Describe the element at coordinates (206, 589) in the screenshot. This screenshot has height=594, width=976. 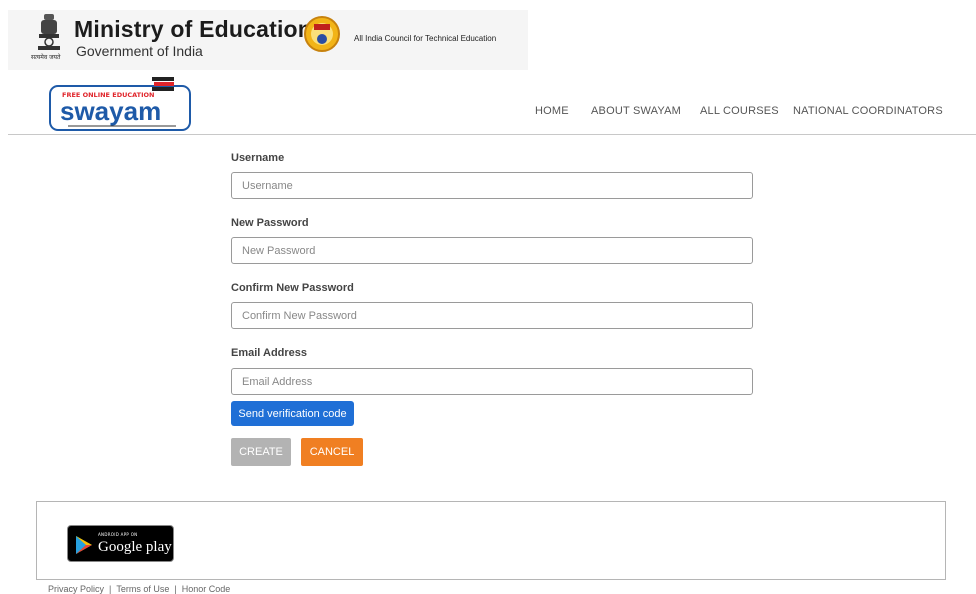
I see `honor-code-link: Honor Code` at that location.